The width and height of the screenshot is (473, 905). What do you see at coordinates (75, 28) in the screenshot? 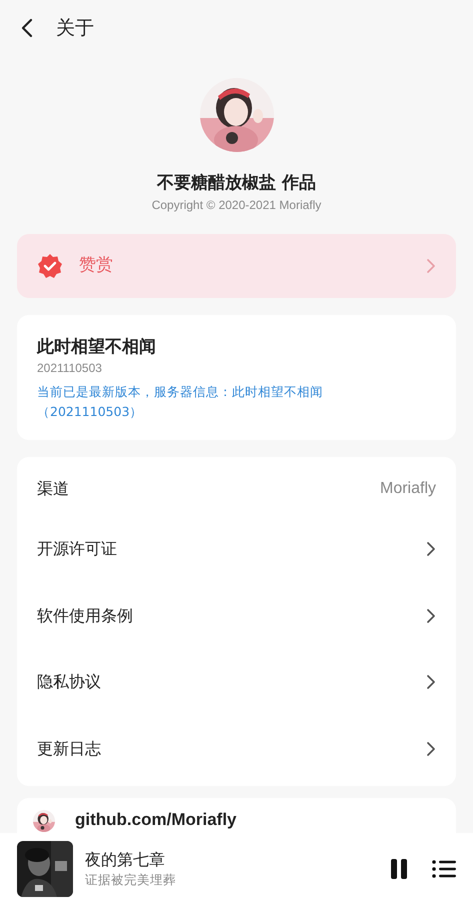
I see `page-title: 关于` at bounding box center [75, 28].